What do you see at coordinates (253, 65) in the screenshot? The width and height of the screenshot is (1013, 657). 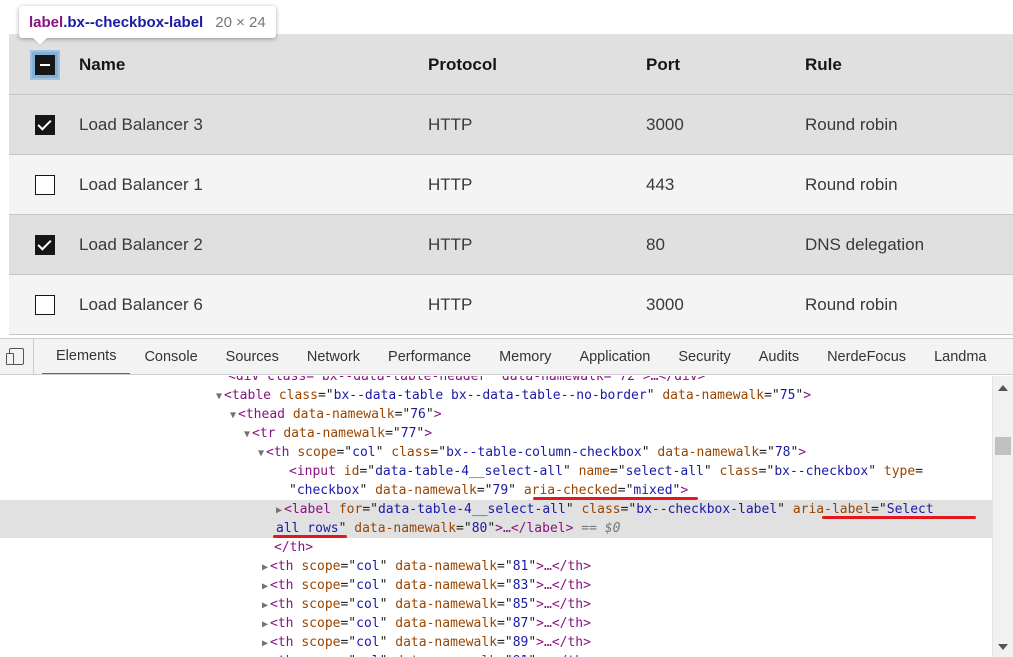 I see `header-name: Name` at bounding box center [253, 65].